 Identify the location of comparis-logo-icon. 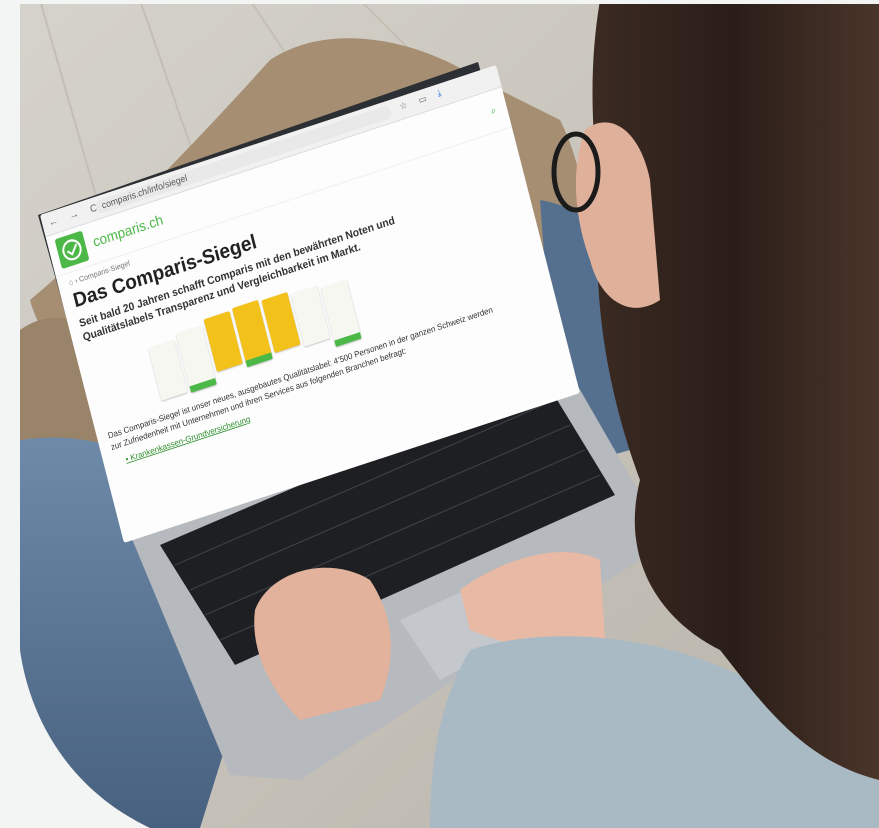
(72, 250).